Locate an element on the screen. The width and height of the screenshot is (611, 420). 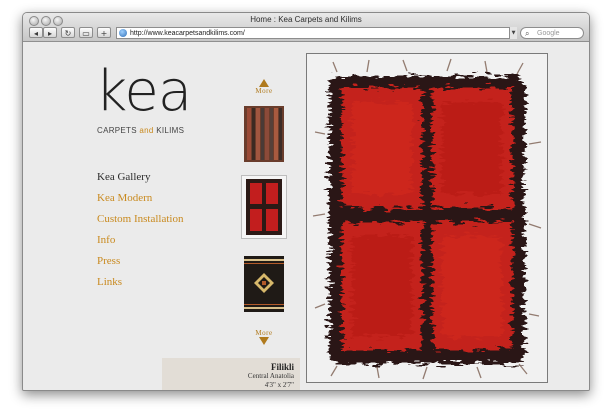
add-bookmark-button: + is located at coordinates (104, 32).